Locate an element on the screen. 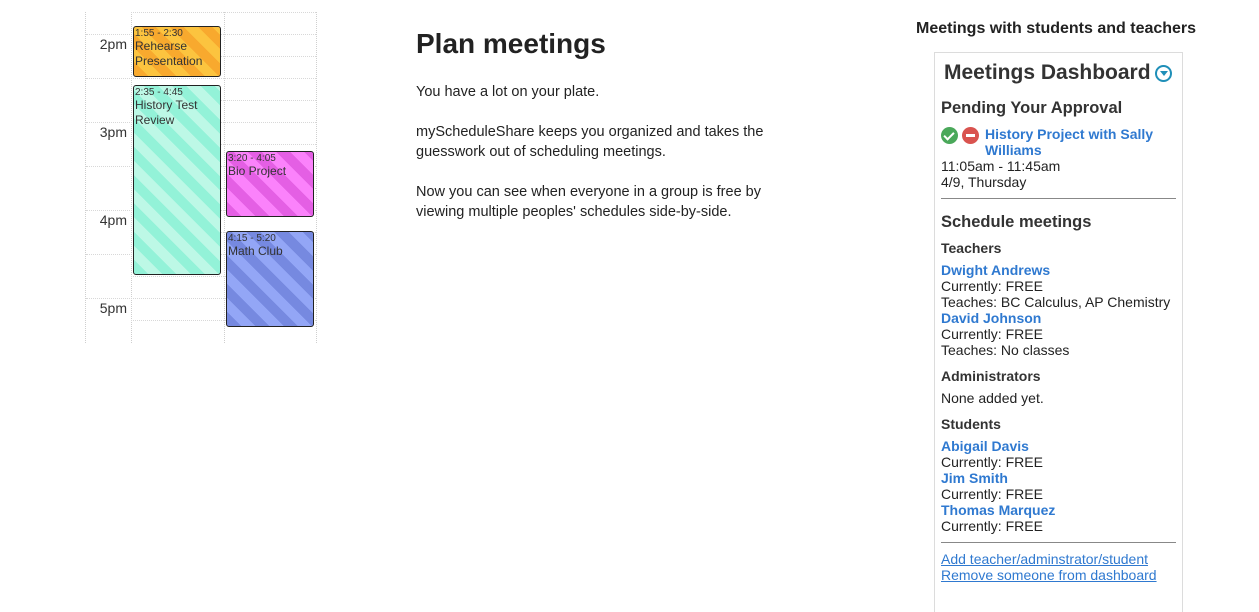 The image size is (1259, 612). add-member-link: Add teacher/adminstrator/student is located at coordinates (1058, 559).